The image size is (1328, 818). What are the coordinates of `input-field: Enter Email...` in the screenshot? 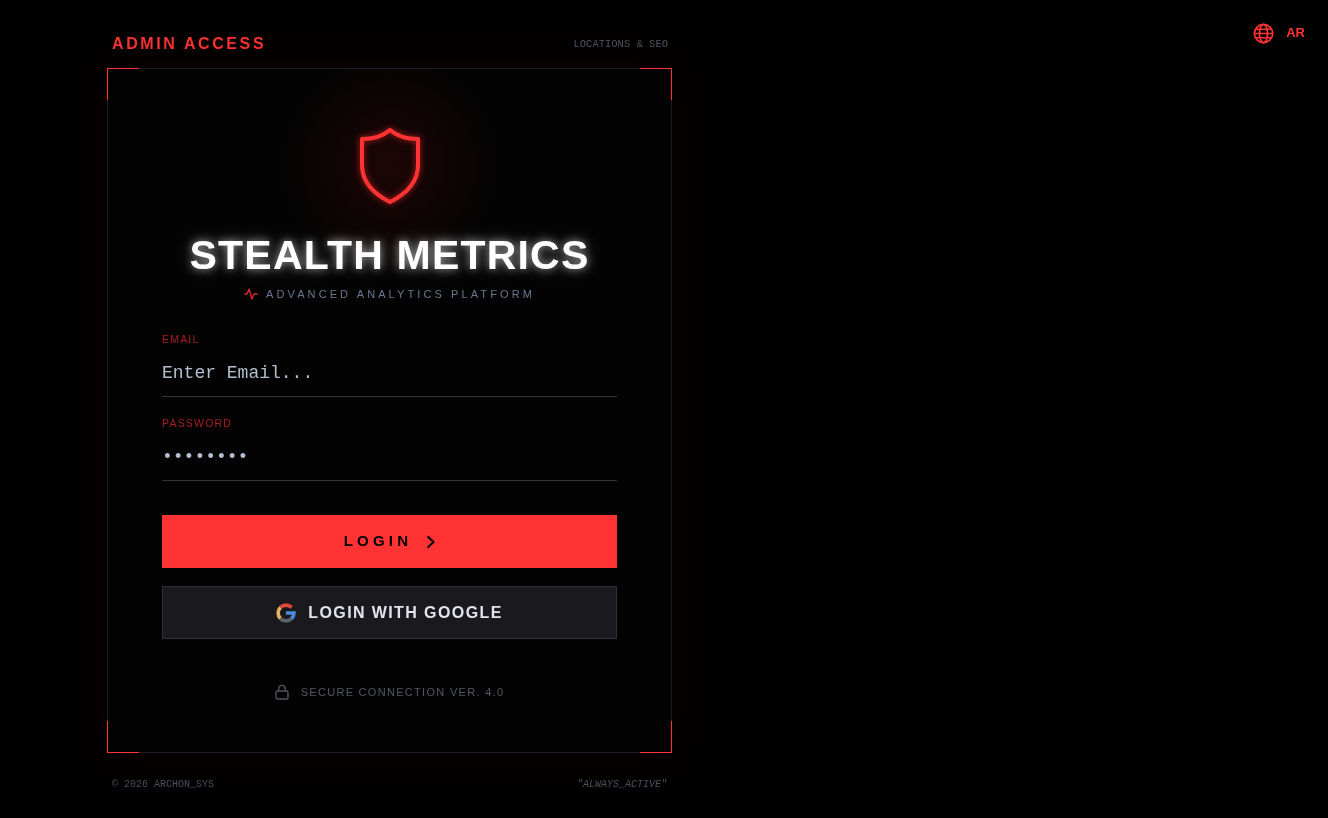 It's located at (389, 373).